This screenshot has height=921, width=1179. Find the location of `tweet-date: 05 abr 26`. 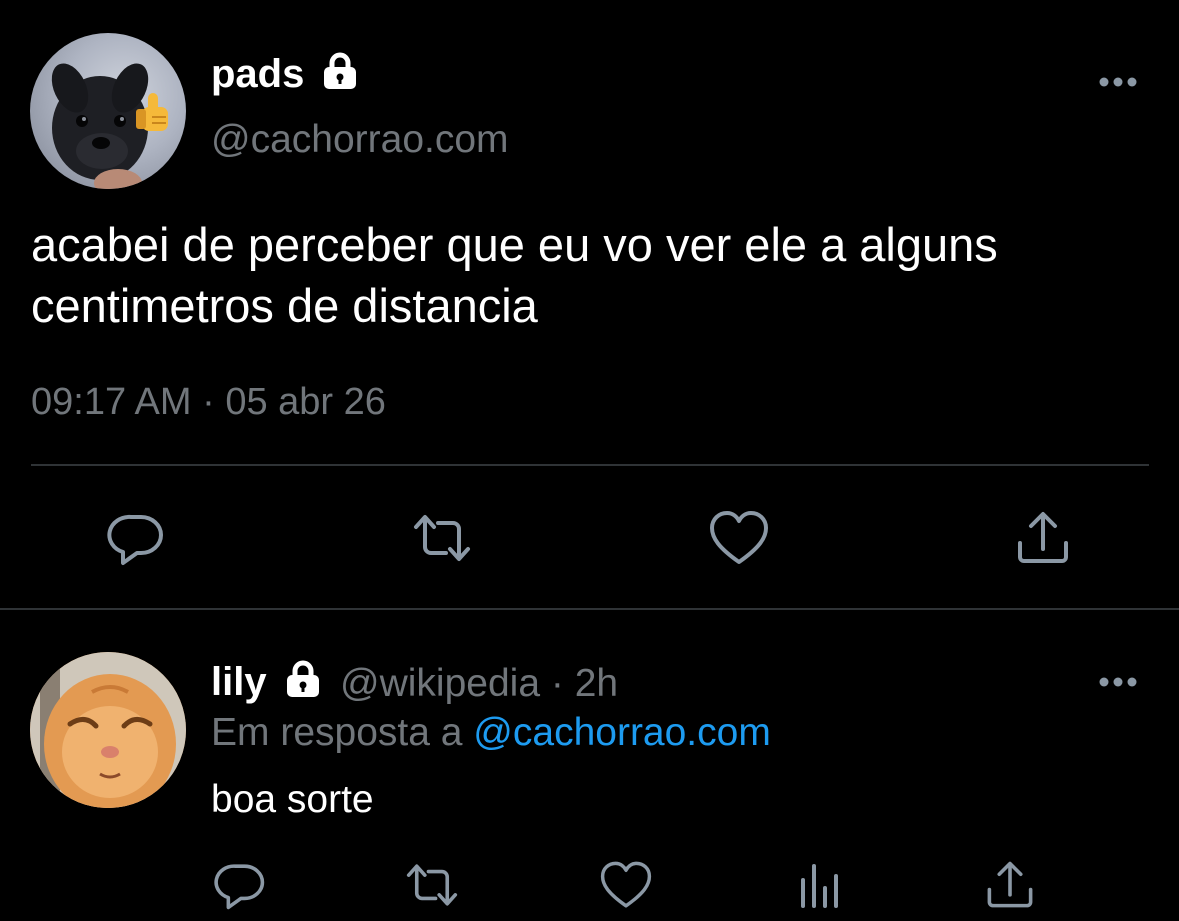

tweet-date: 05 abr 26 is located at coordinates (305, 402).